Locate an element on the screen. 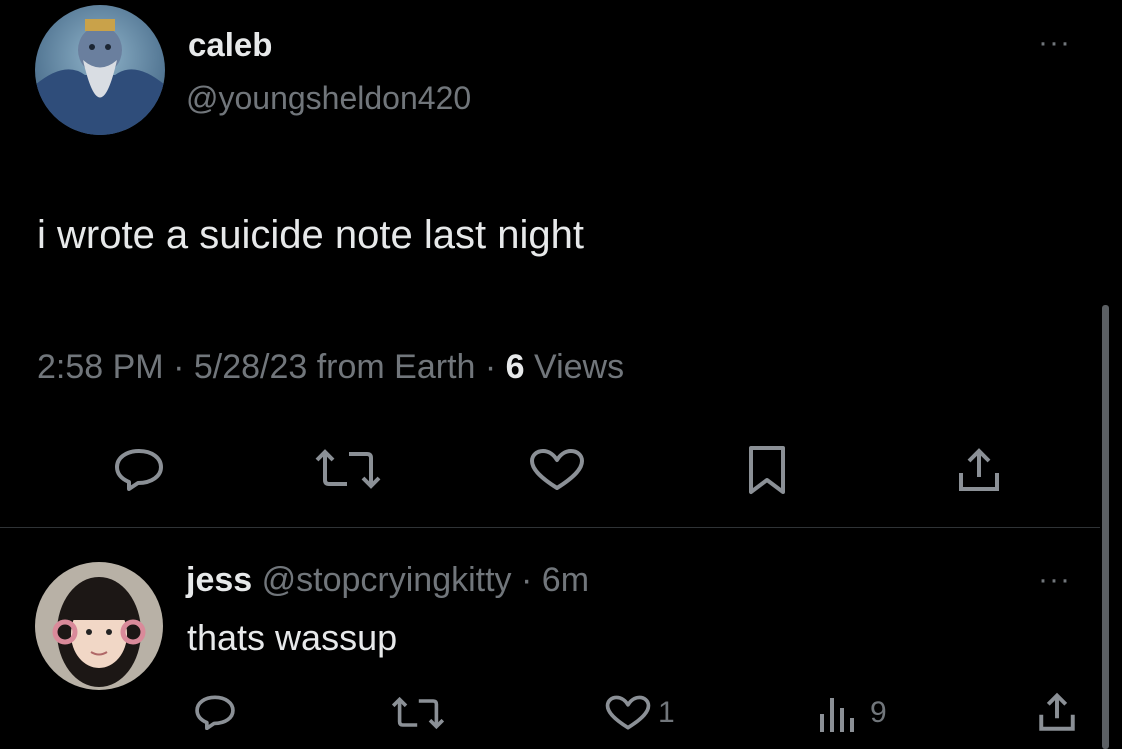  author-handle: @youngsheldon420 is located at coordinates (328, 98).